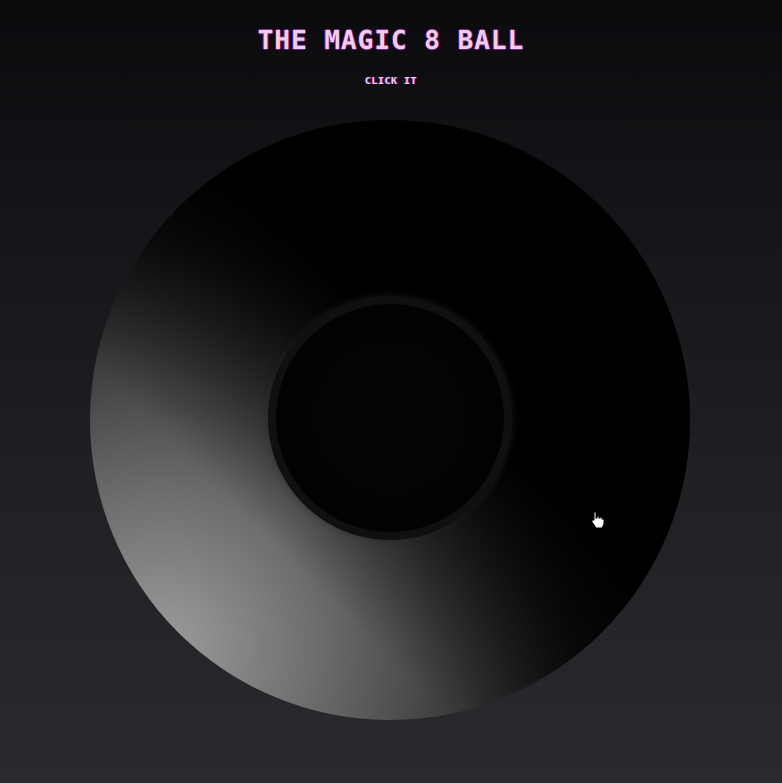 Image resolution: width=782 pixels, height=783 pixels. I want to click on answer-window-ring, so click(390, 418).